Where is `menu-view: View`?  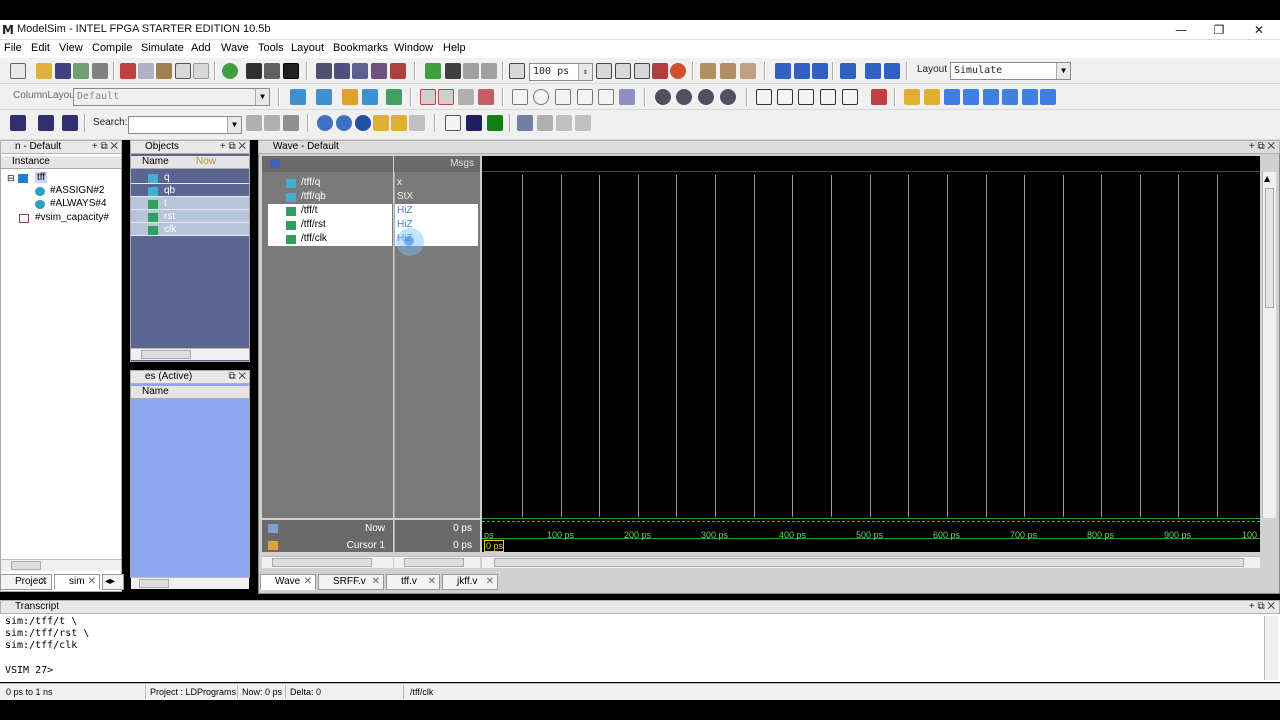
menu-view: View is located at coordinates (71, 48).